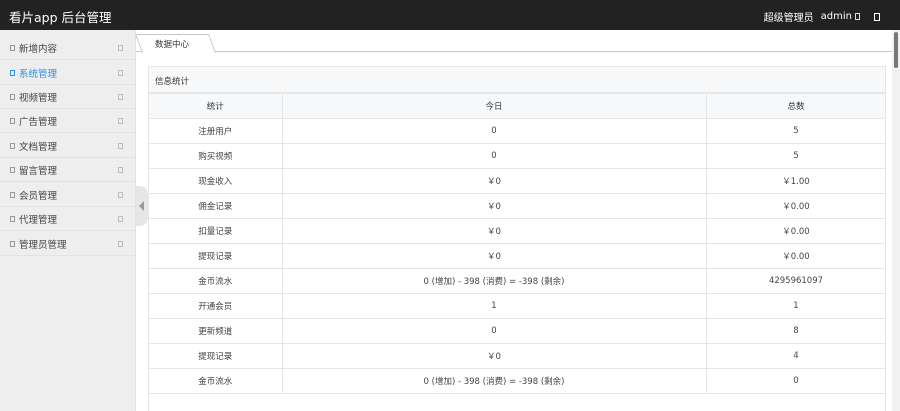  Describe the element at coordinates (38, 196) in the screenshot. I see `sidebar-item-label: 会员管理` at that location.